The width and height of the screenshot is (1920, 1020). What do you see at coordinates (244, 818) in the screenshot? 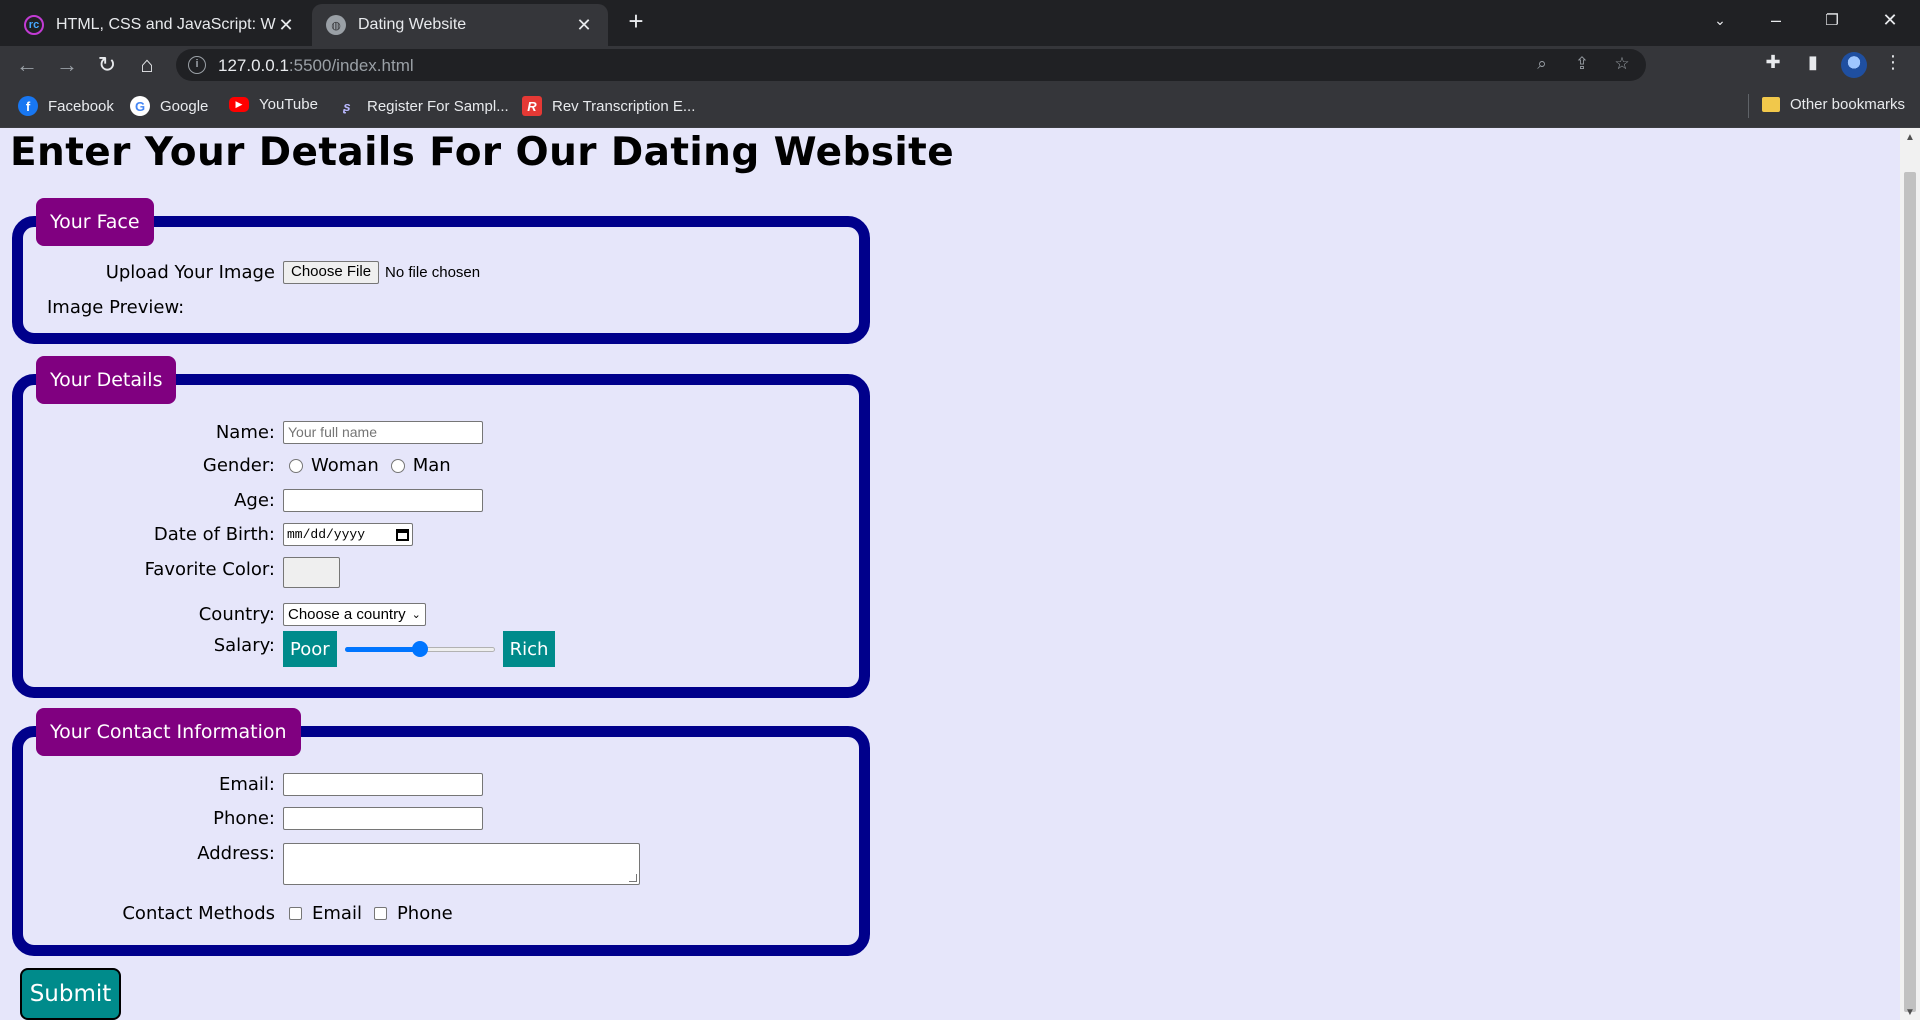
I see `phone-label: Phone:` at bounding box center [244, 818].